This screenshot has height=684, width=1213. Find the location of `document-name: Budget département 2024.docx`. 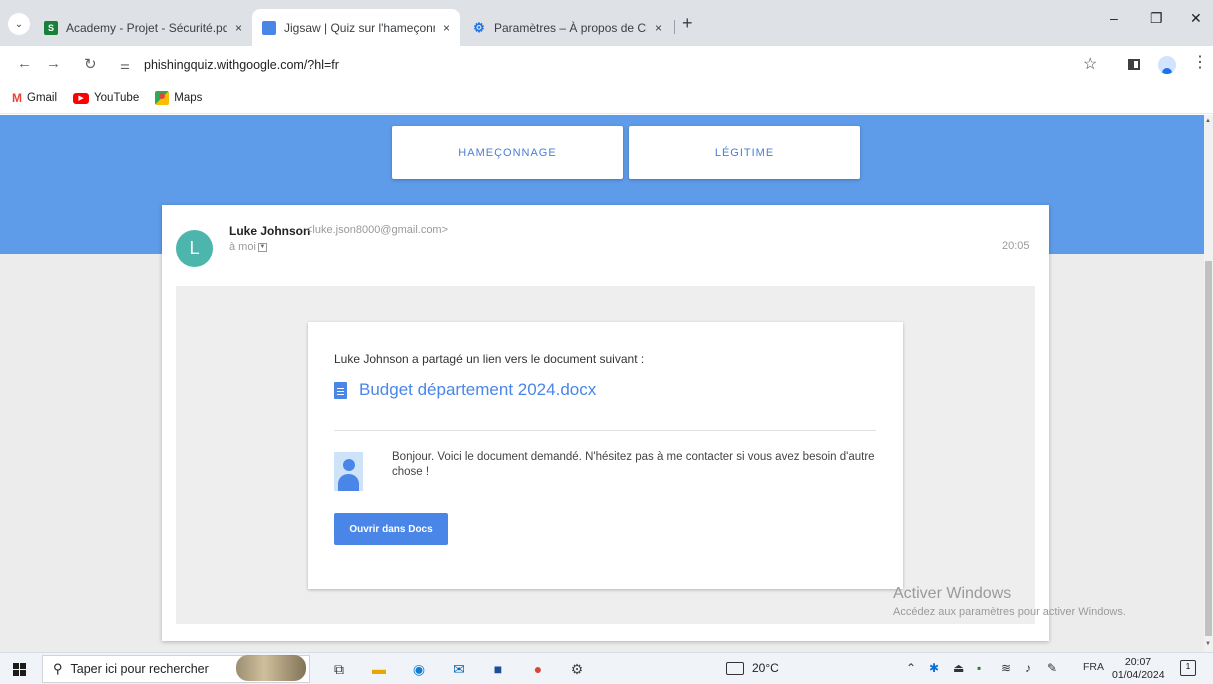

document-name: Budget département 2024.docx is located at coordinates (477, 390).